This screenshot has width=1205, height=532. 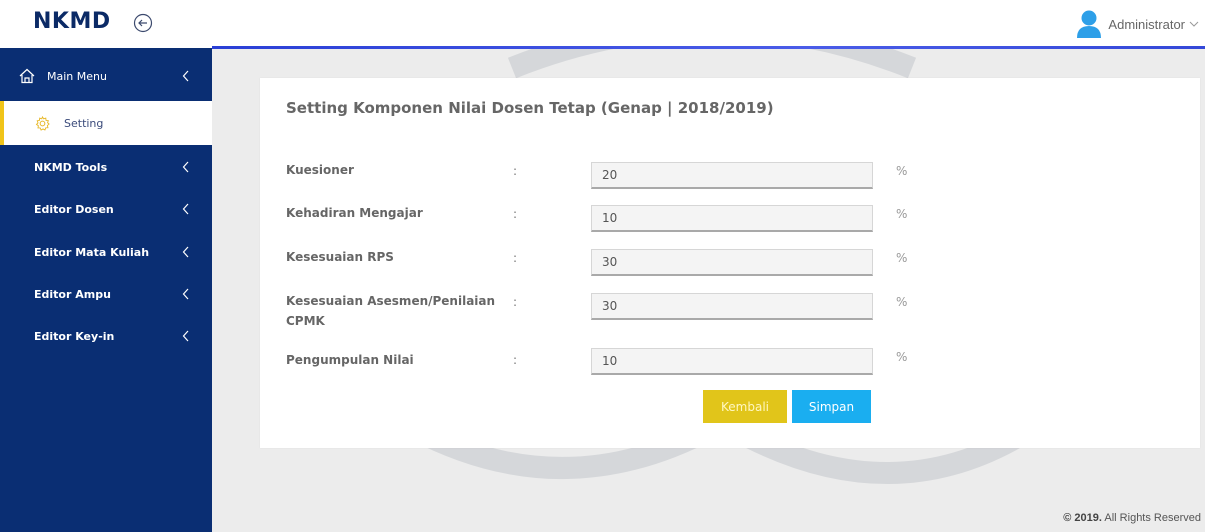 I want to click on sidebar-item-nkmd-tools: NKMD Tools, so click(x=106, y=167).